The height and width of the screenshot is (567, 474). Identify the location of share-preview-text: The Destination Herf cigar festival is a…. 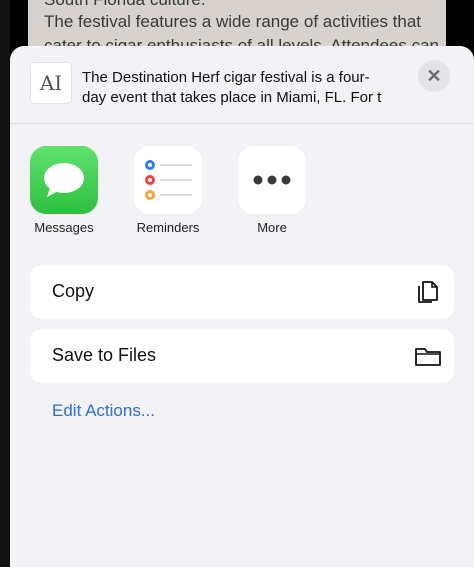
(232, 88).